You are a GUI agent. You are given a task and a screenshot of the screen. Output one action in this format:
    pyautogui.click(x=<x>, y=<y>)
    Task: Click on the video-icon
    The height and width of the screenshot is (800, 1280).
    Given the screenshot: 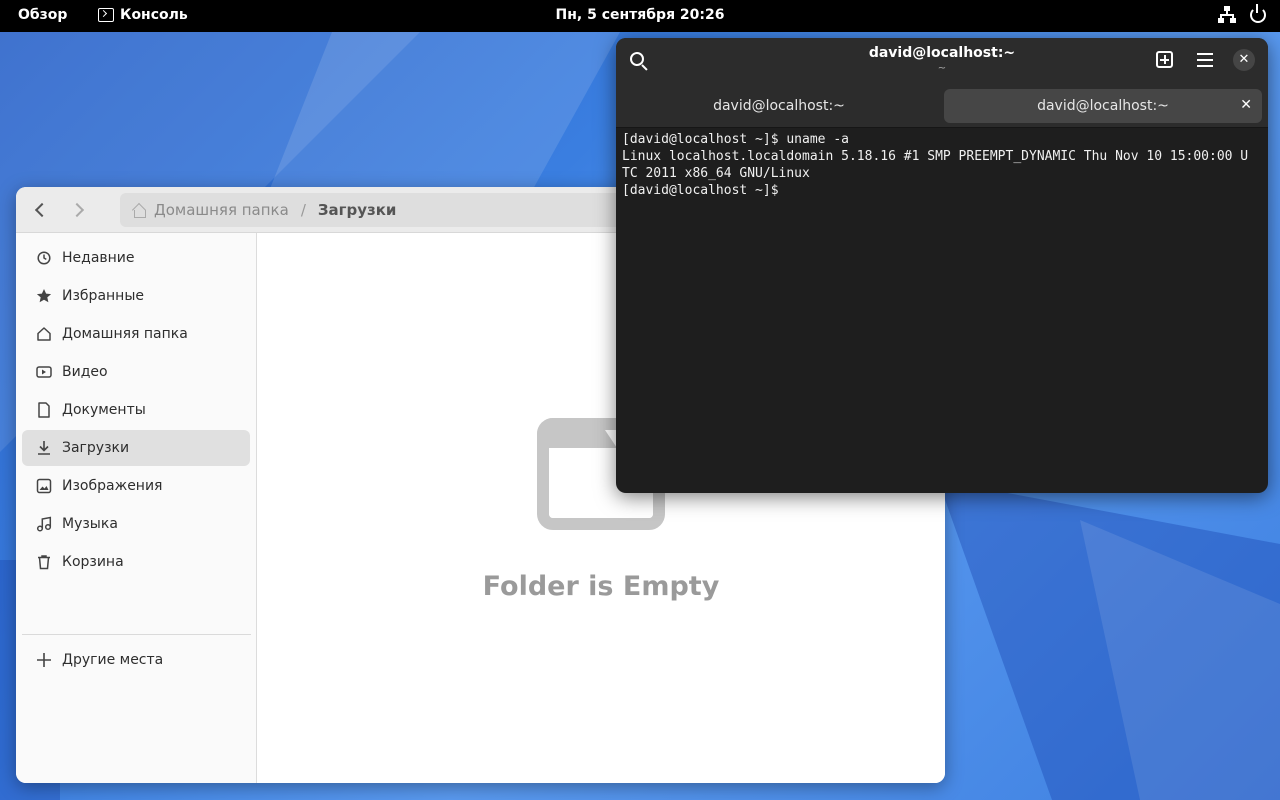 What is the action you would take?
    pyautogui.click(x=44, y=372)
    